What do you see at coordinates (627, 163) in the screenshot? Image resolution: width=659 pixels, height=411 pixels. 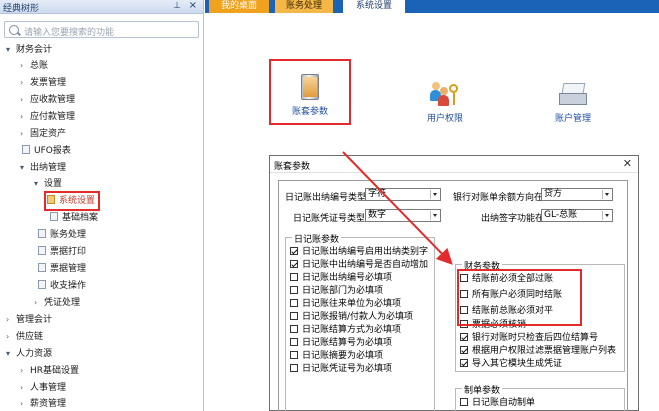 I see `dialog-close-icon: ✕` at bounding box center [627, 163].